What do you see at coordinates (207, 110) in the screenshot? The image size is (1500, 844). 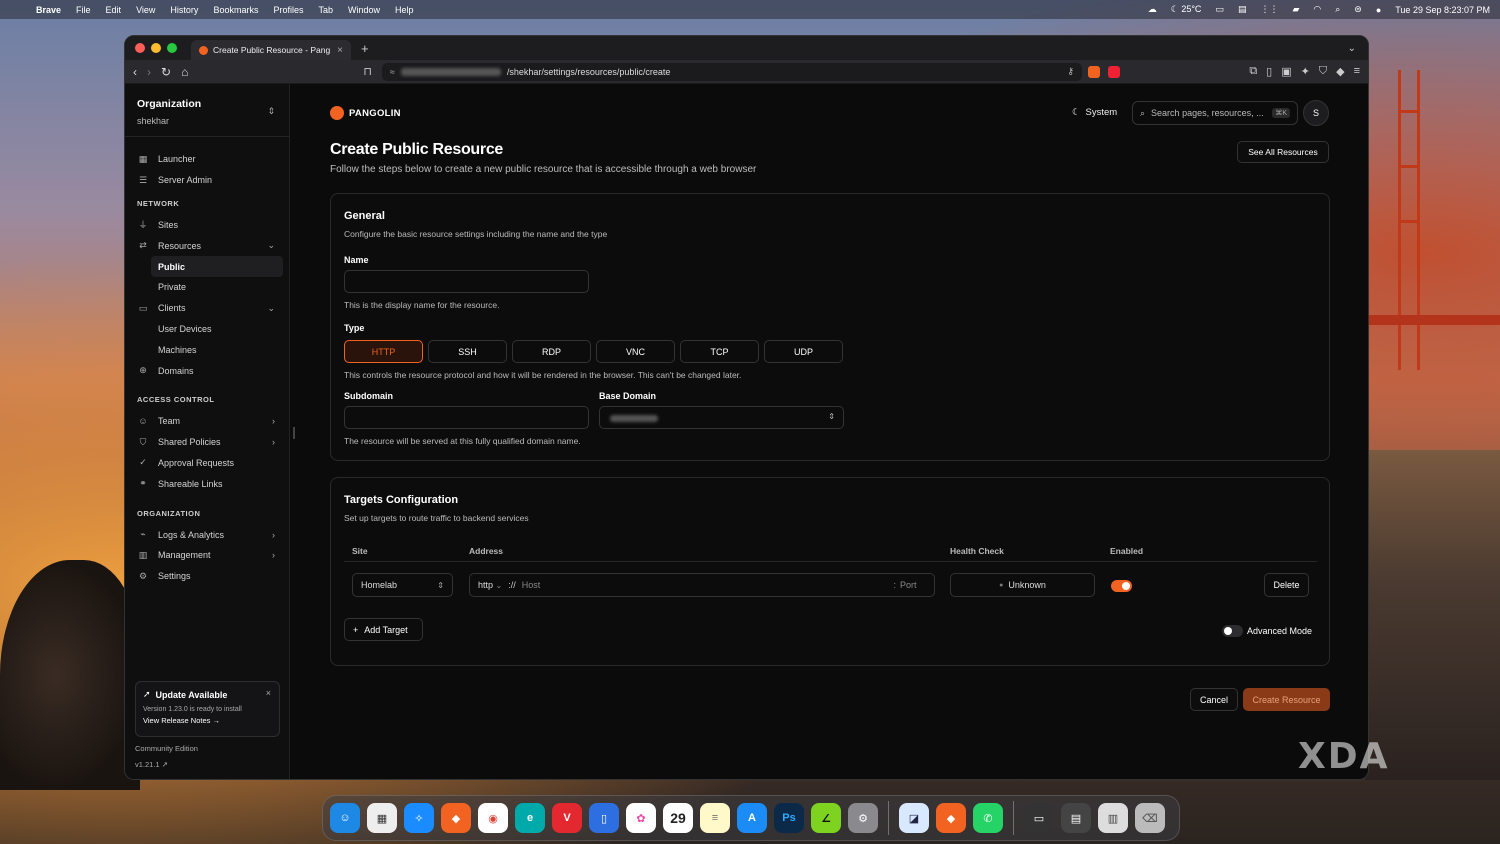 I see `org-switcher: Organization shekhar ⇕` at bounding box center [207, 110].